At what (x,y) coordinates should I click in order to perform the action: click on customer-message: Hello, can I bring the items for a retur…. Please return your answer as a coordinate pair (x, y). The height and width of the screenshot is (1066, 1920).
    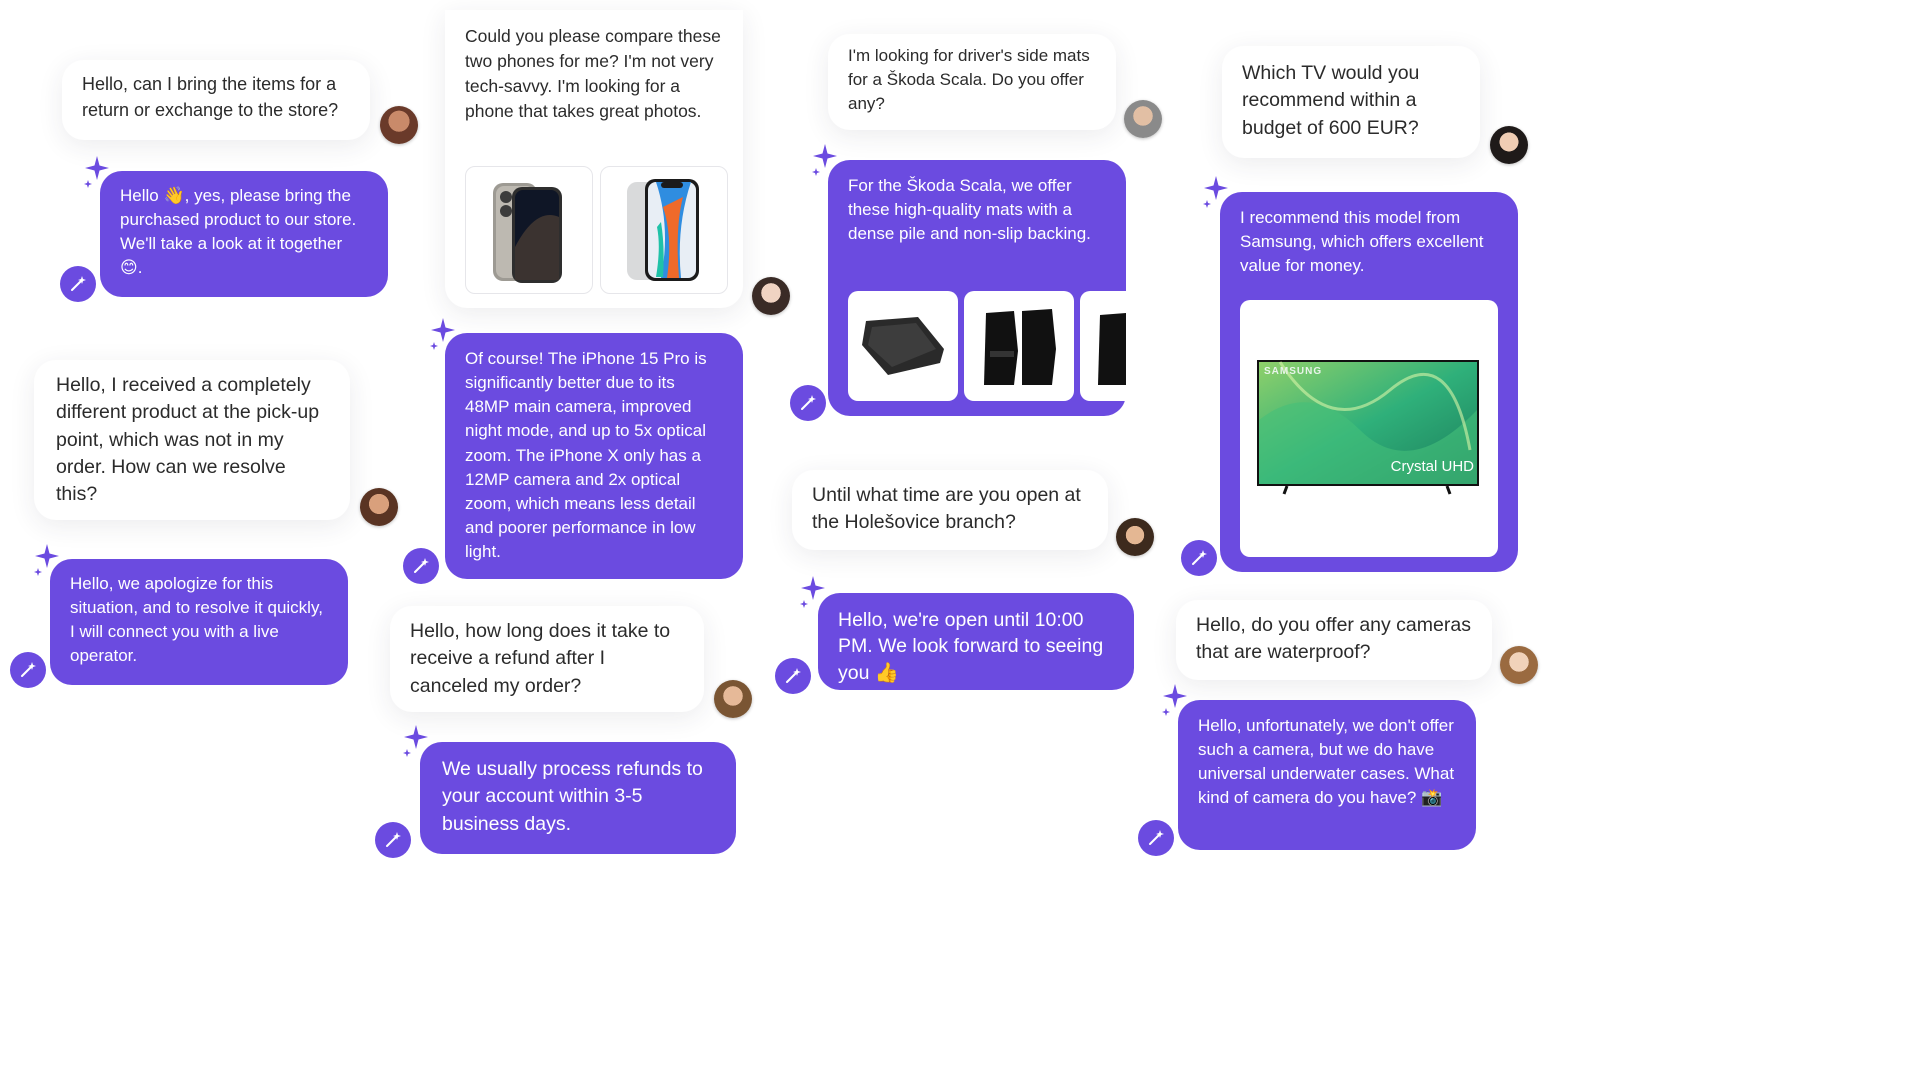
    Looking at the image, I should click on (216, 100).